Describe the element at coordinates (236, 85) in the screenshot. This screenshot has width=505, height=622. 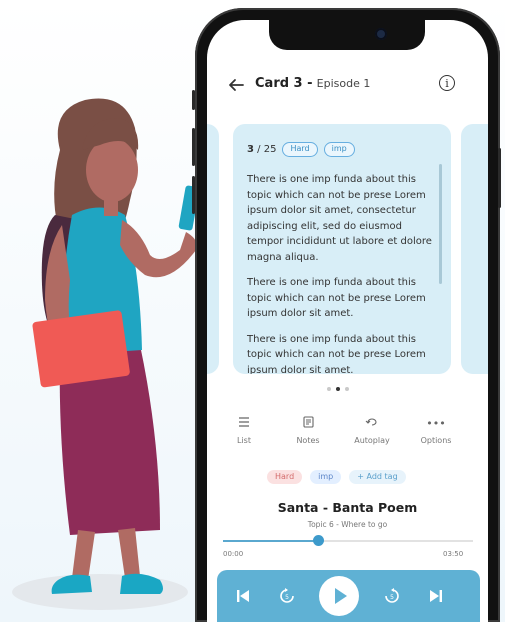
I see `arrow-left-icon` at that location.